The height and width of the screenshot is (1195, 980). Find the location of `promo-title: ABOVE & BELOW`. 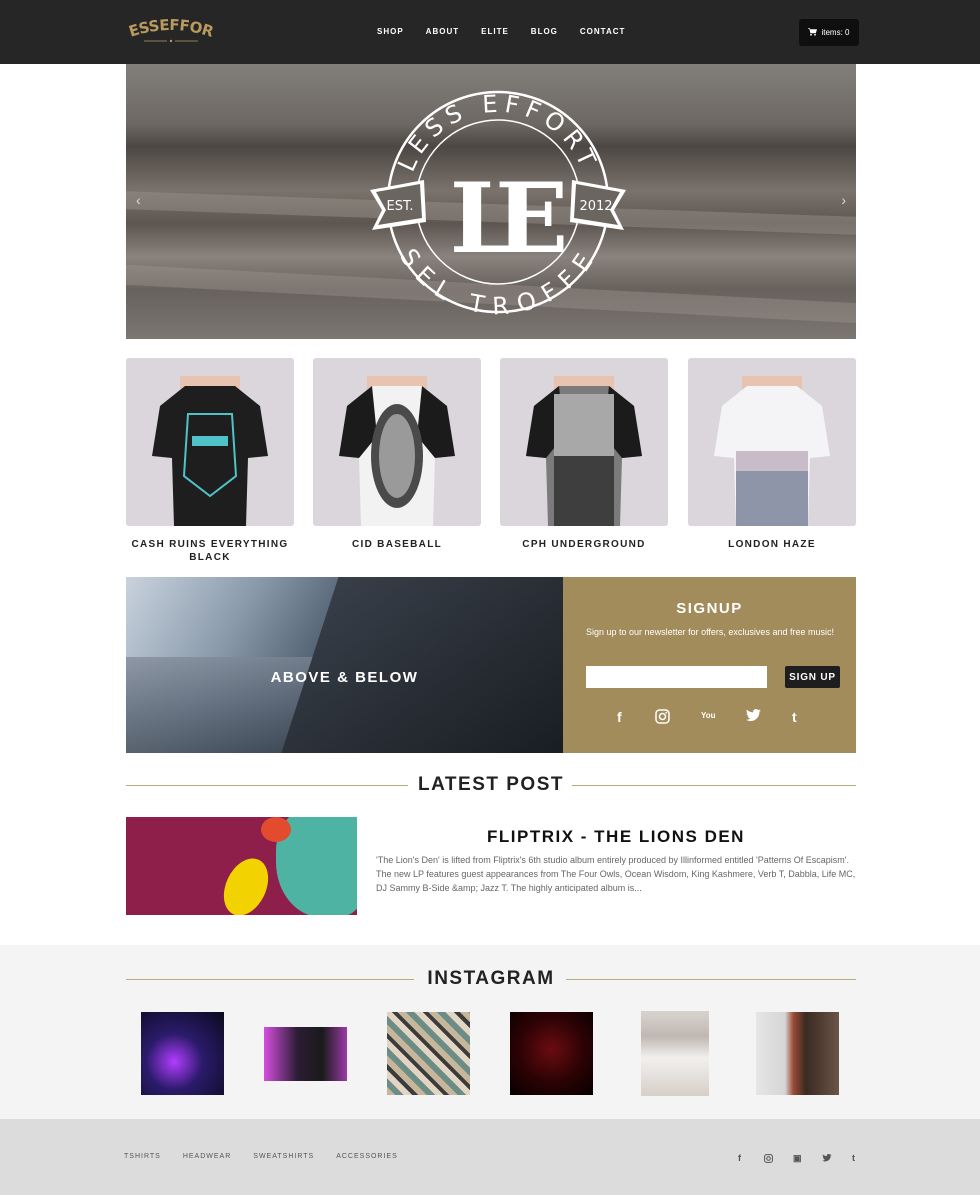

promo-title: ABOVE & BELOW is located at coordinates (344, 677).